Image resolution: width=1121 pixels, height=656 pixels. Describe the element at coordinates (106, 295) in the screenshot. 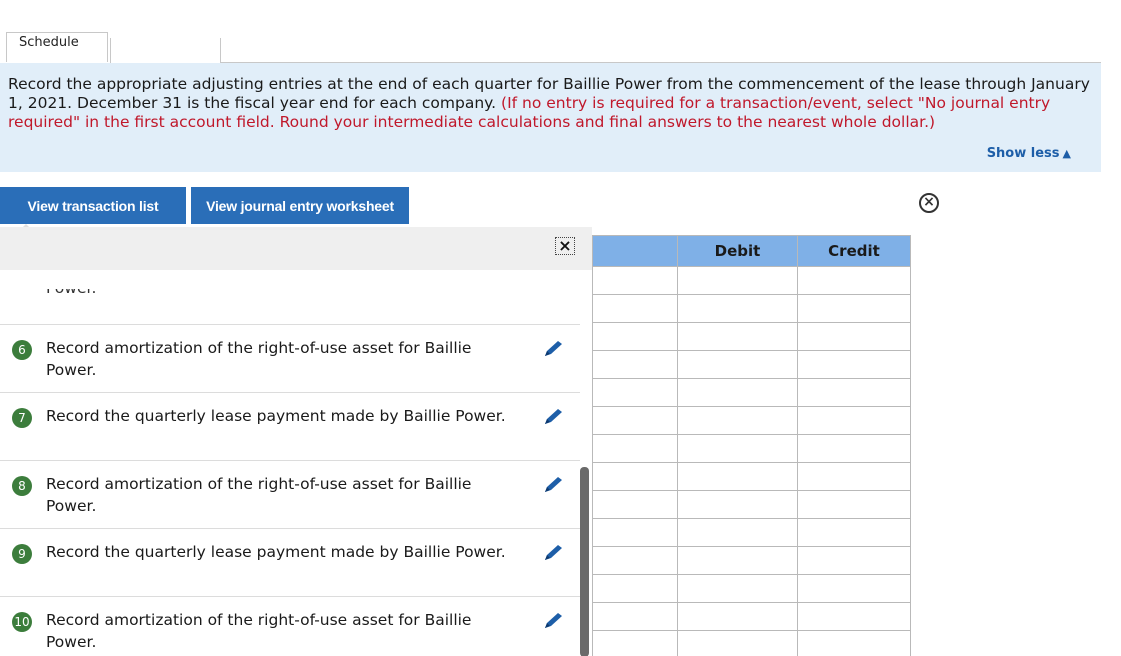

I see `truncated-item-text: Power.` at that location.